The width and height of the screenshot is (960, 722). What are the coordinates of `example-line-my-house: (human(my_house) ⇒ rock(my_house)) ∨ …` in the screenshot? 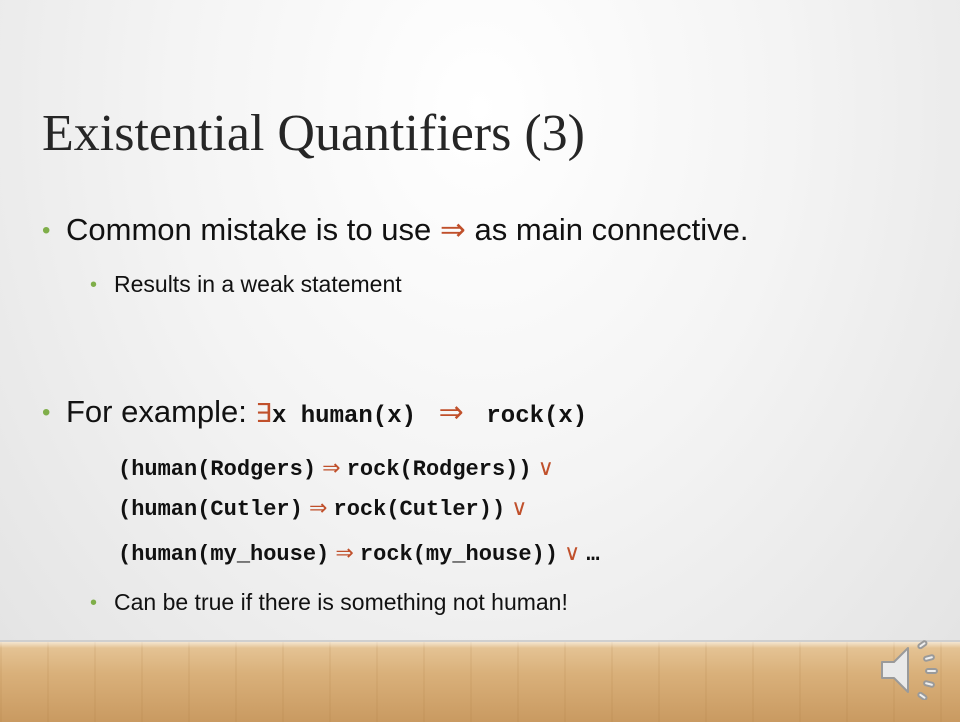 It's located at (359, 553).